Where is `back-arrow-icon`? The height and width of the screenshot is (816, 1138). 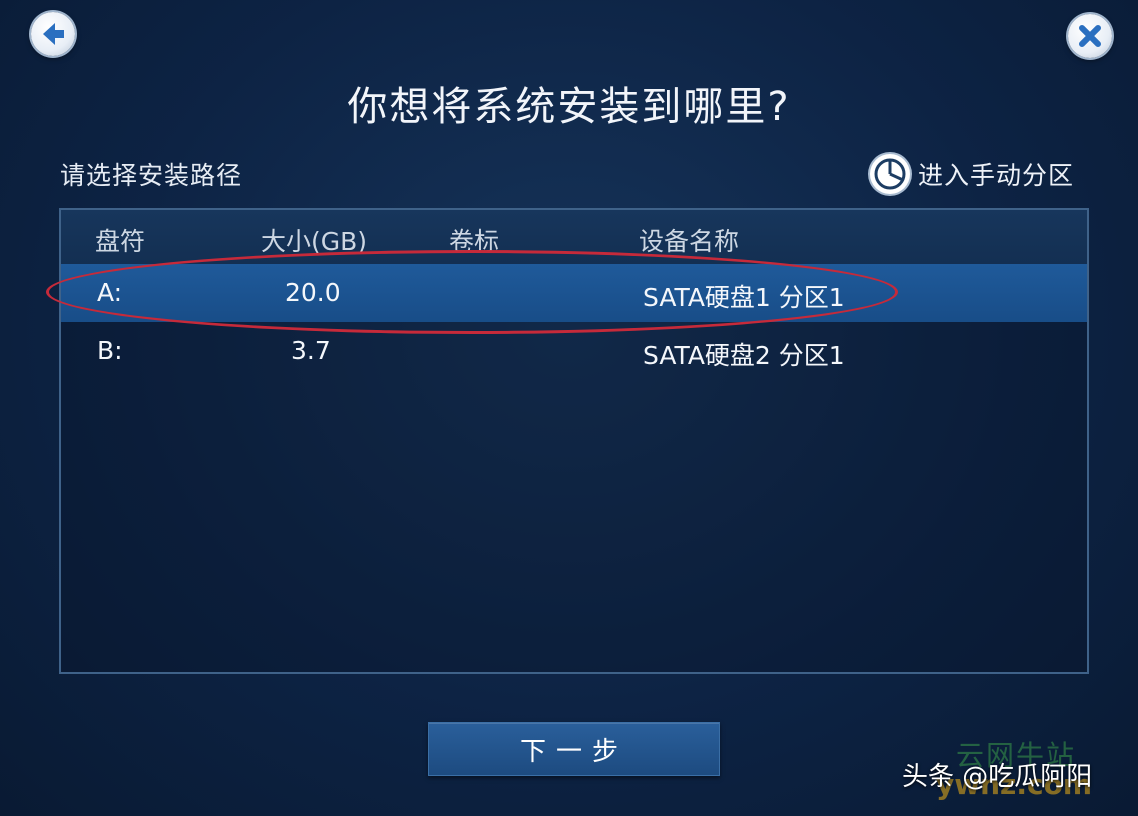 back-arrow-icon is located at coordinates (53, 34).